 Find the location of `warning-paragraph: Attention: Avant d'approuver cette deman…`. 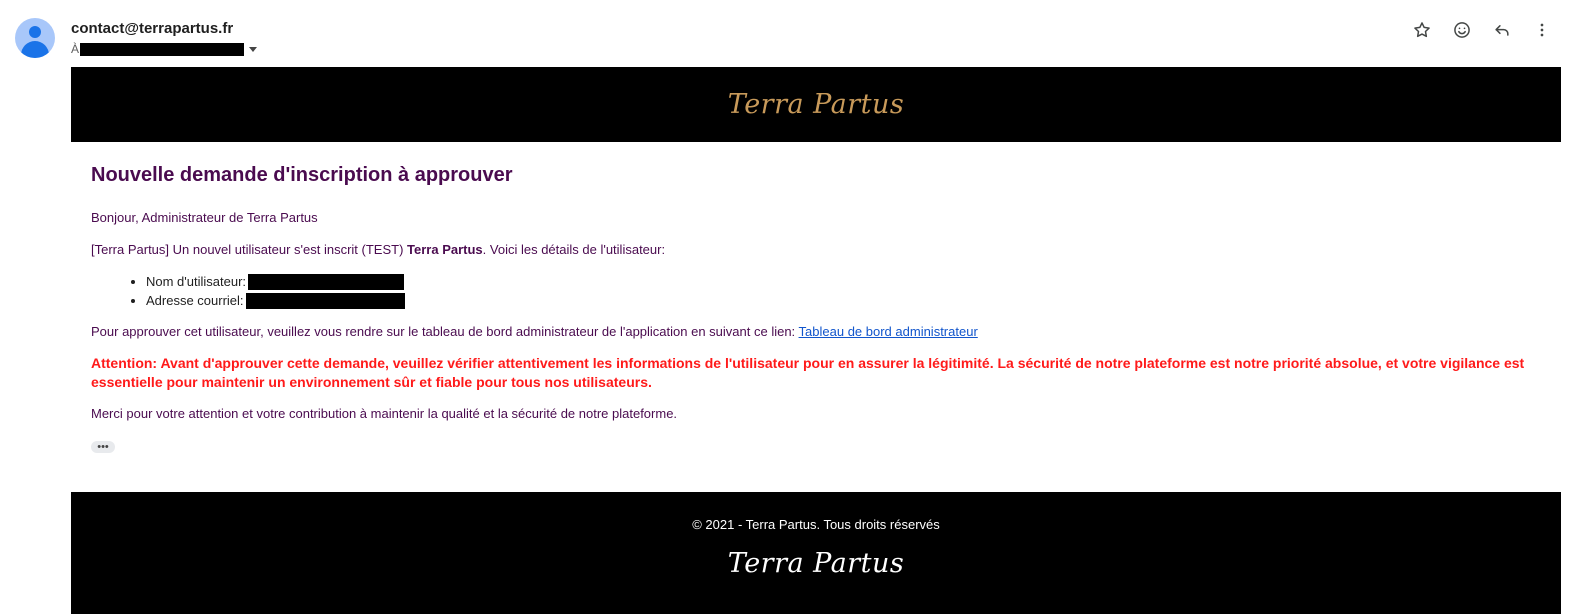

warning-paragraph: Attention: Avant d'approuver cette deman… is located at coordinates (808, 372).